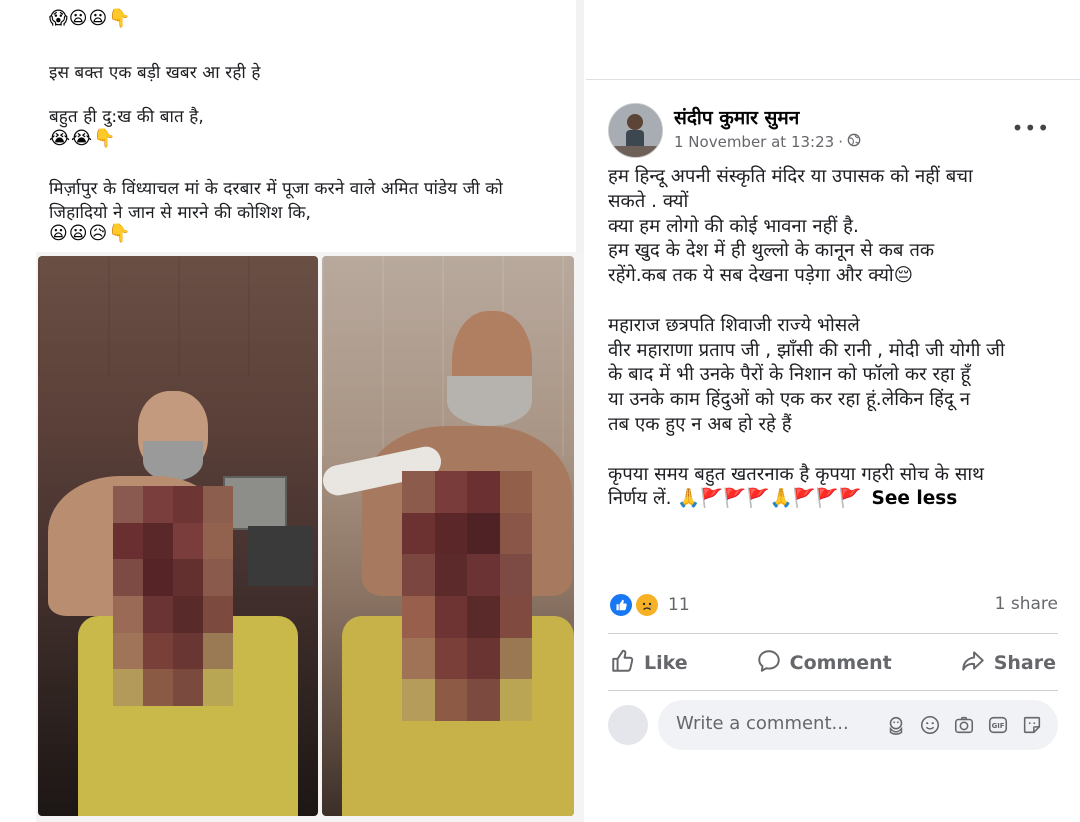 Image resolution: width=1080 pixels, height=822 pixels. Describe the element at coordinates (915, 498) in the screenshot. I see `see-less-link: See less` at that location.